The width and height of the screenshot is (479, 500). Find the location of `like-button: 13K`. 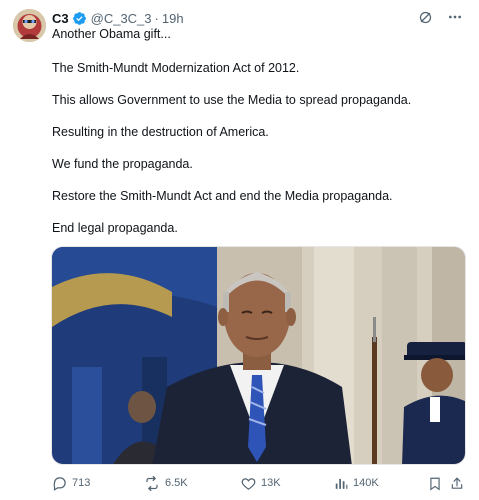

like-button: 13K is located at coordinates (261, 483).